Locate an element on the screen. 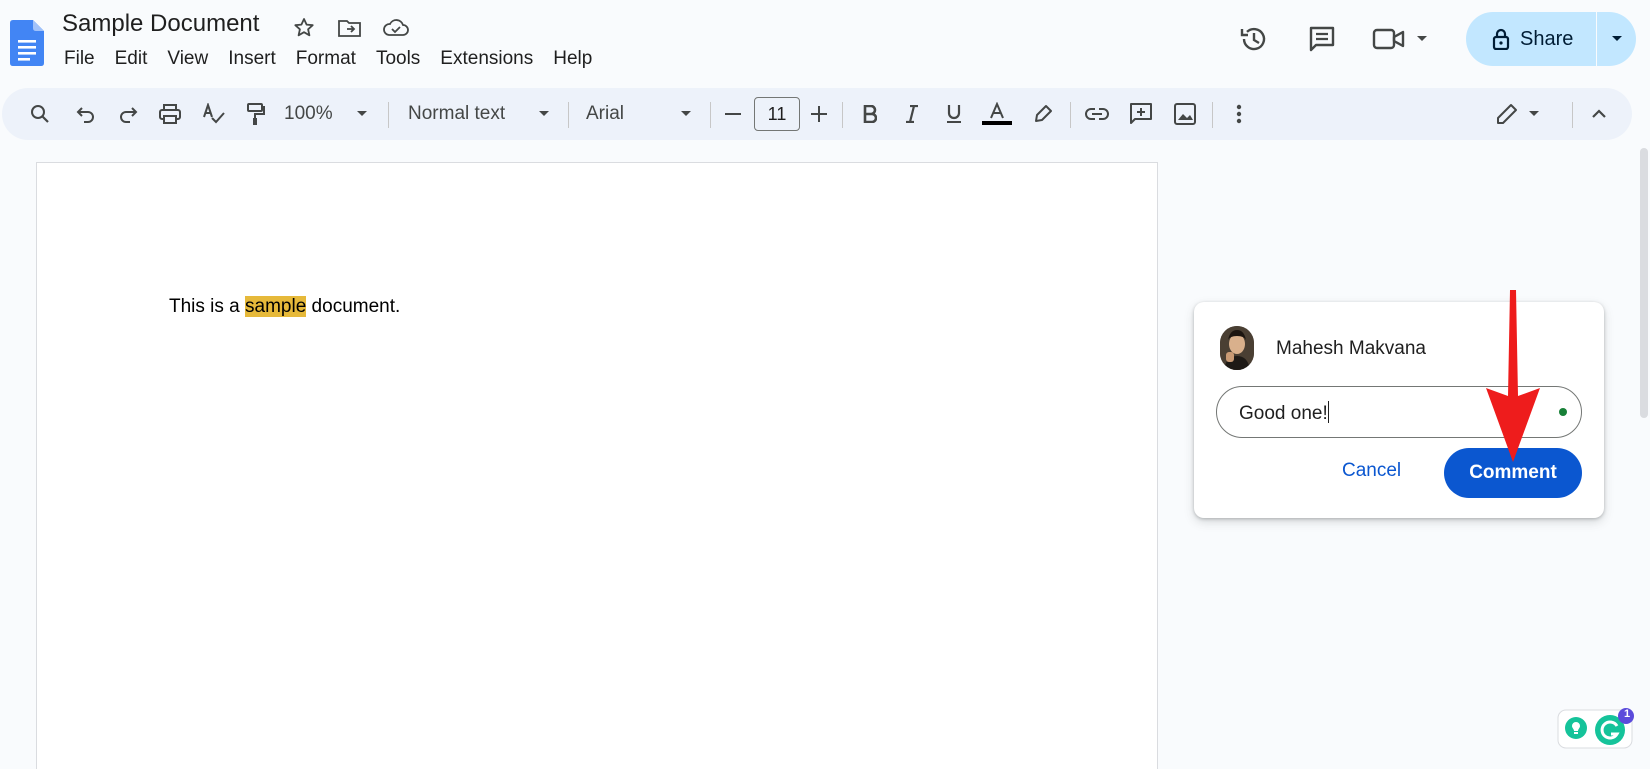  share-button: Share is located at coordinates (1551, 39).